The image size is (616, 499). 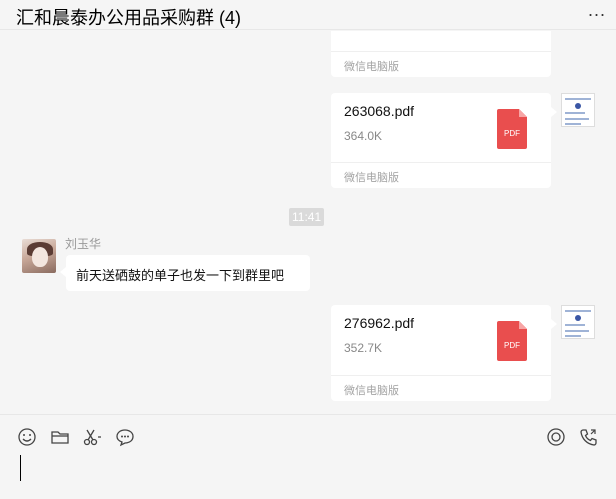 What do you see at coordinates (128, 18) in the screenshot?
I see `chat-title: 汇和晨泰办公用品采购群 (4)` at bounding box center [128, 18].